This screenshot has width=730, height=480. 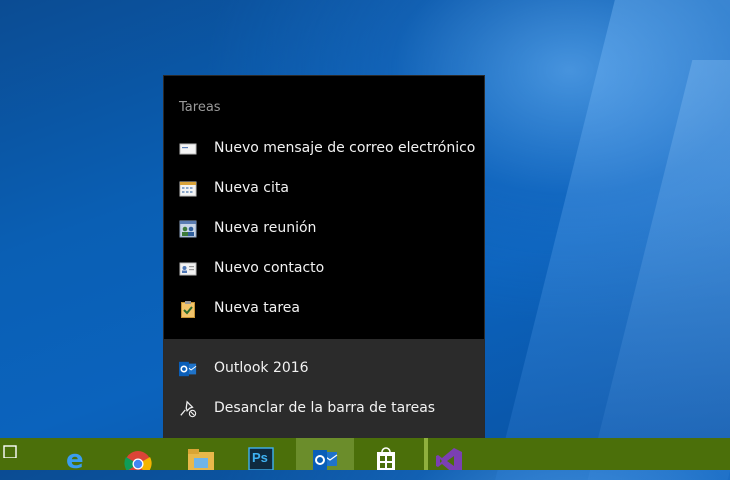 I want to click on folder-icon, so click(x=200, y=456).